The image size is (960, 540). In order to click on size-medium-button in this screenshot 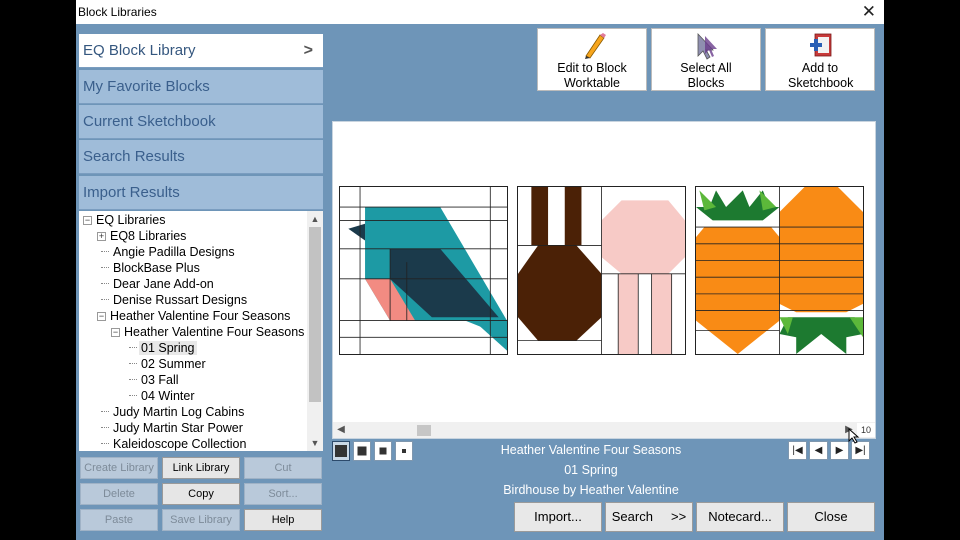, I will do `click(383, 451)`.